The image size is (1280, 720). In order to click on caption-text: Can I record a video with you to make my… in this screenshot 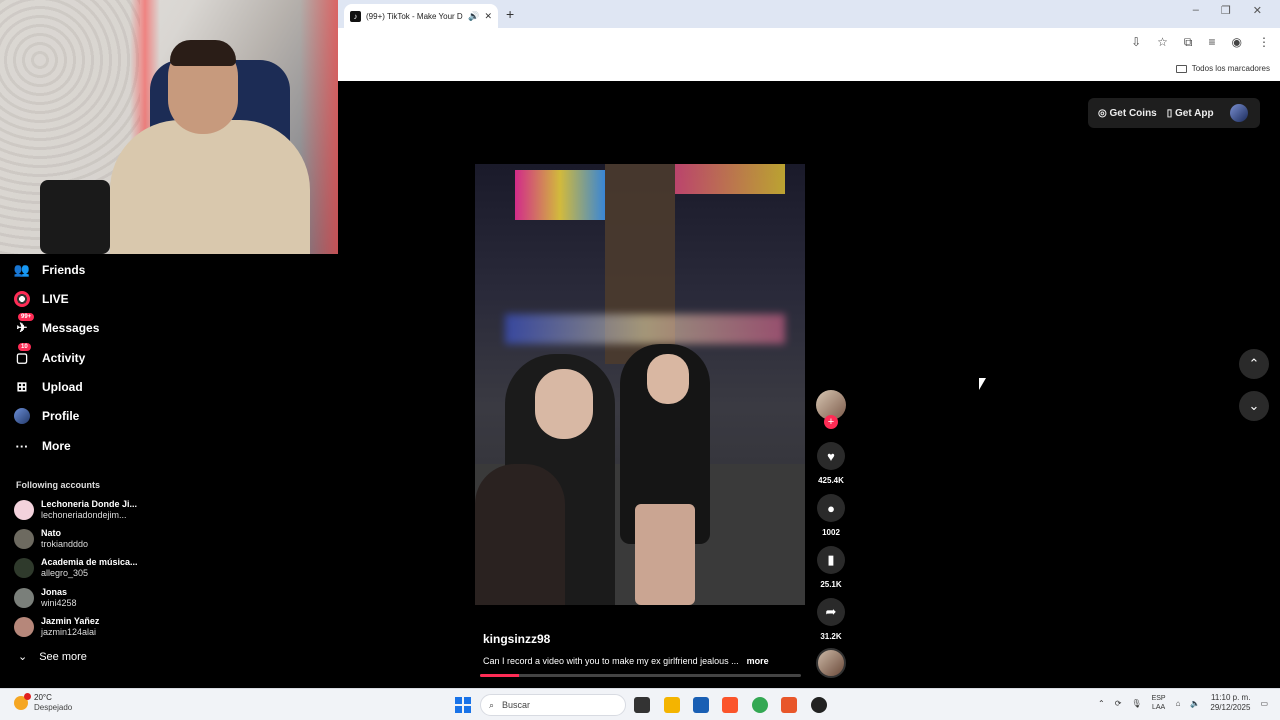, I will do `click(611, 661)`.